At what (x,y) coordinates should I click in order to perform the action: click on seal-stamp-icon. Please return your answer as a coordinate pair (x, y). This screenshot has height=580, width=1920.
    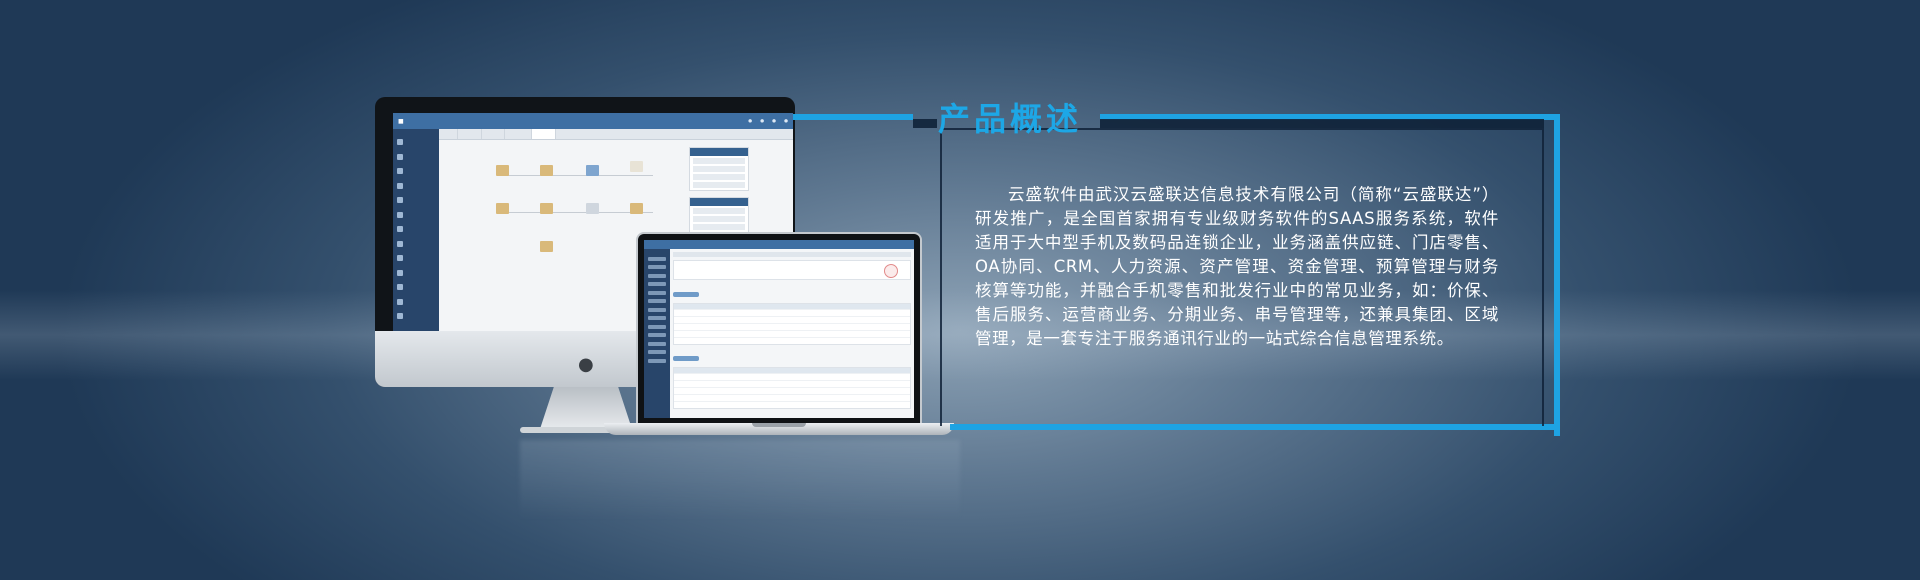
    Looking at the image, I should click on (891, 271).